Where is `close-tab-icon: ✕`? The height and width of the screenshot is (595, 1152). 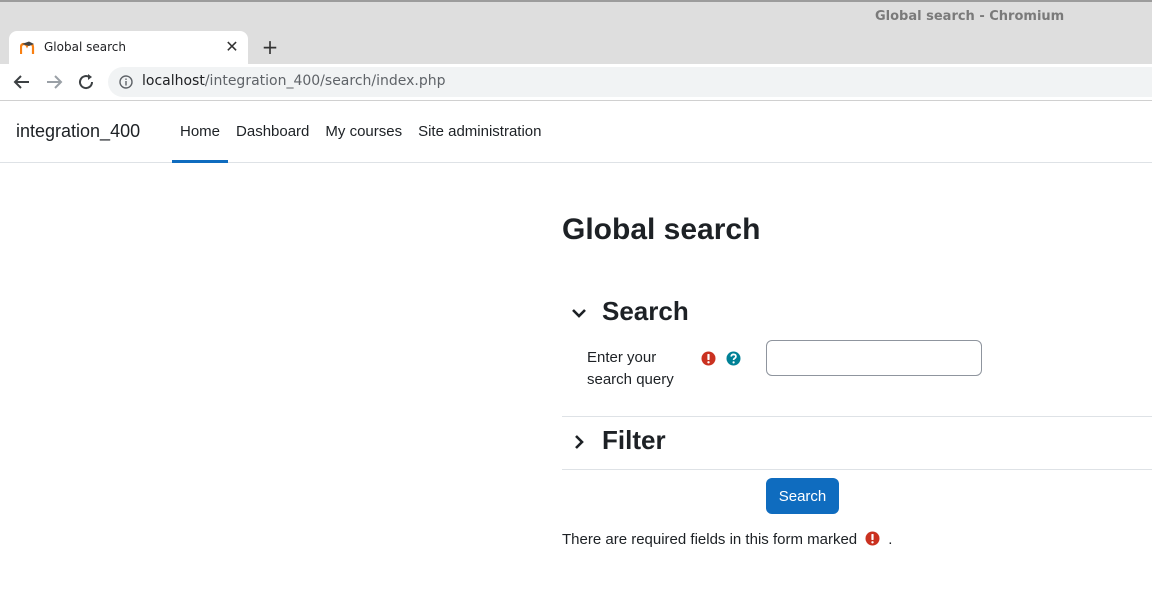 close-tab-icon: ✕ is located at coordinates (232, 47).